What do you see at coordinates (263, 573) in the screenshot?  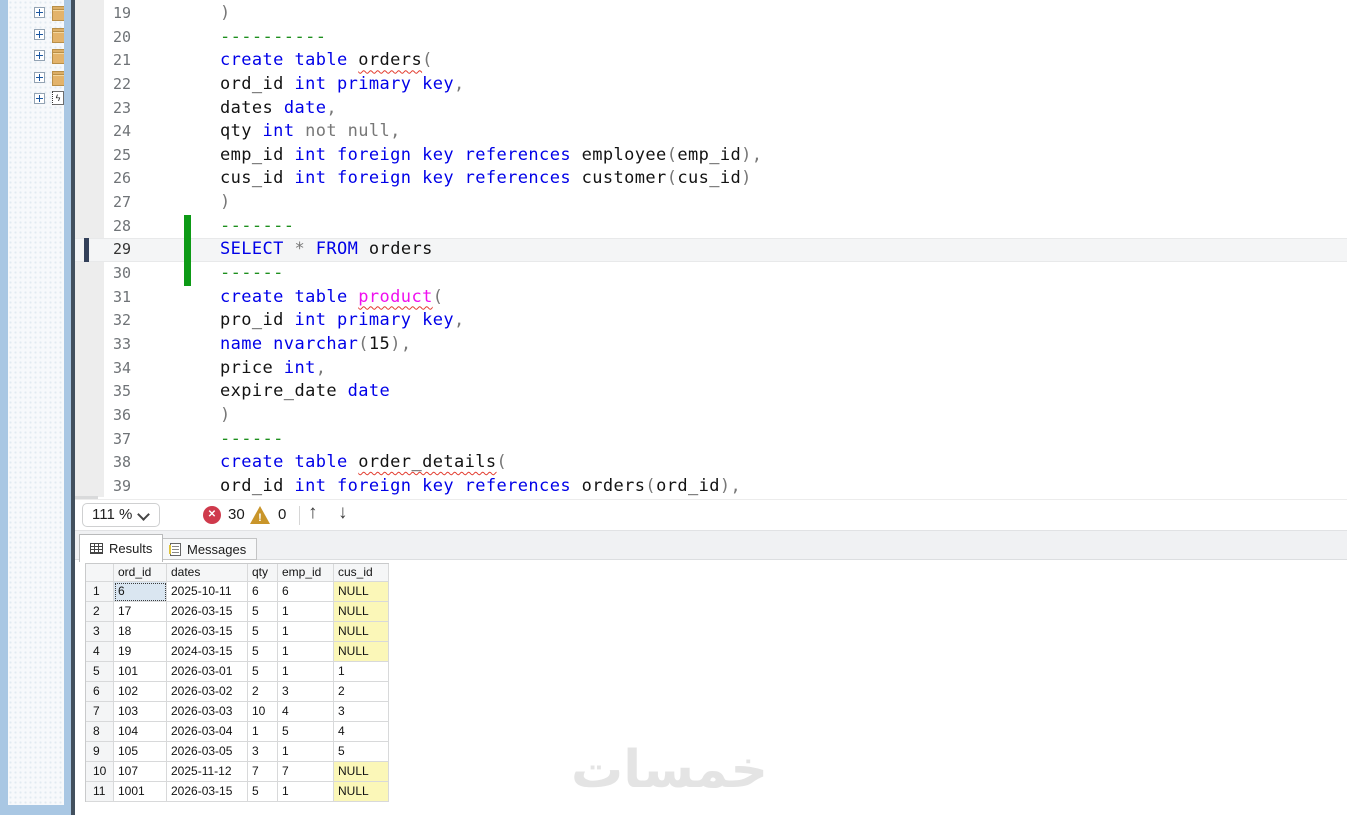 I see `column-header-qty: qty` at bounding box center [263, 573].